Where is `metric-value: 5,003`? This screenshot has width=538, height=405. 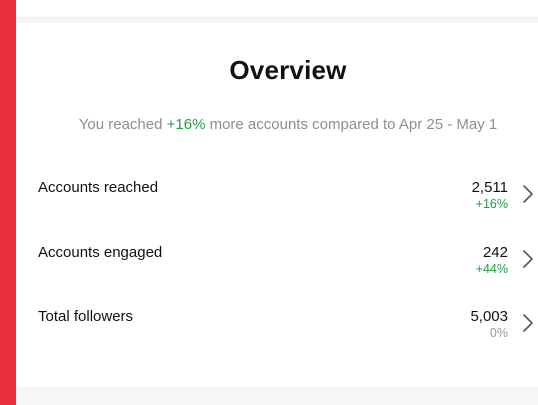 metric-value: 5,003 is located at coordinates (489, 316).